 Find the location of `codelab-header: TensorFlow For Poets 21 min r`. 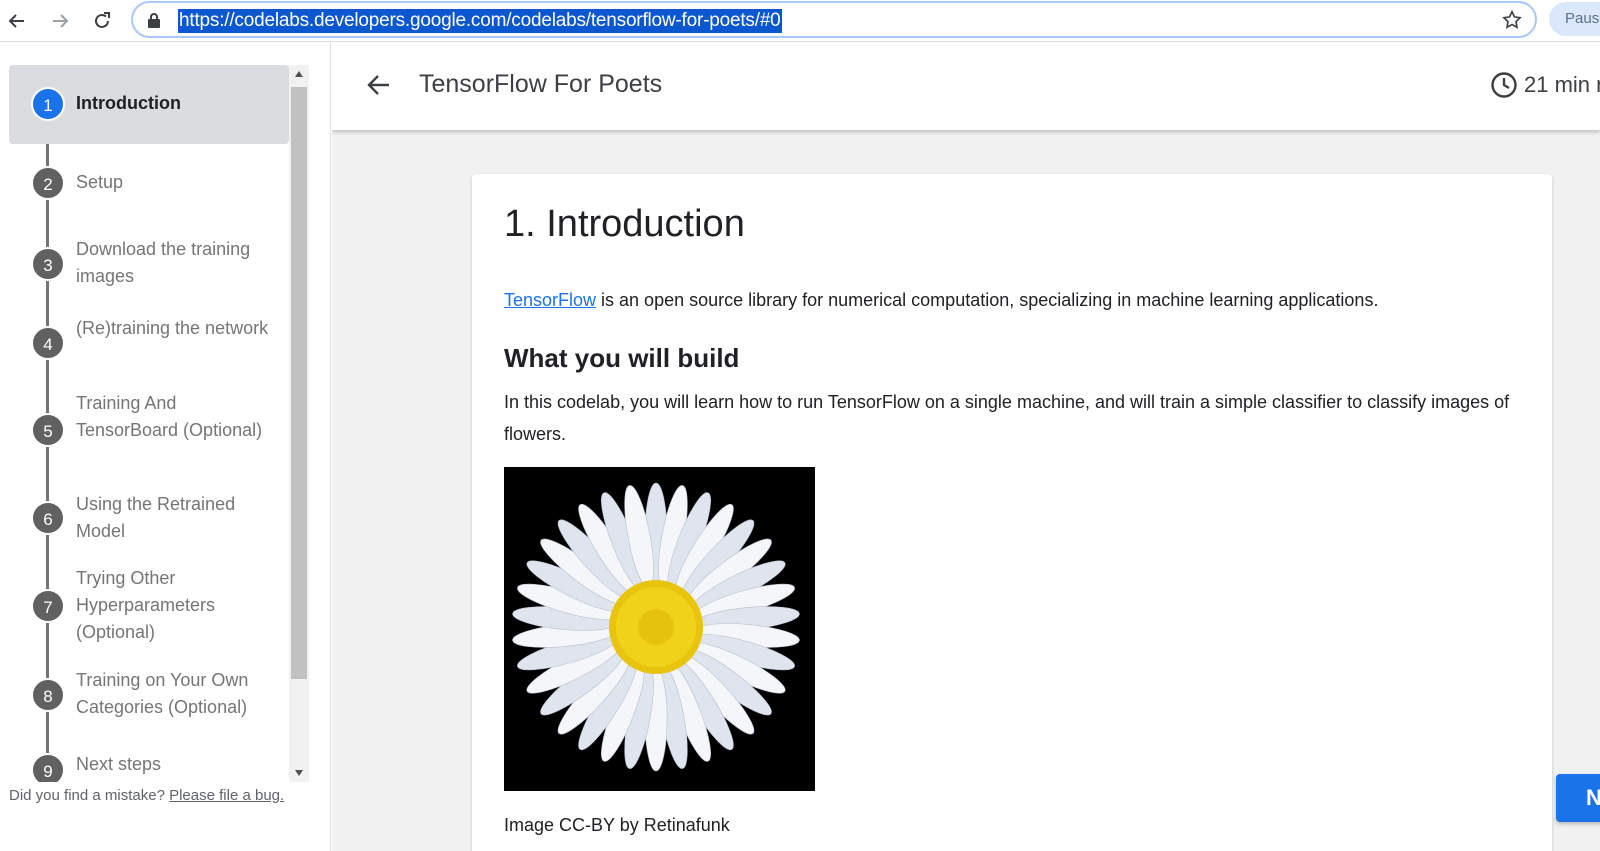

codelab-header: TensorFlow For Poets 21 min r is located at coordinates (966, 86).